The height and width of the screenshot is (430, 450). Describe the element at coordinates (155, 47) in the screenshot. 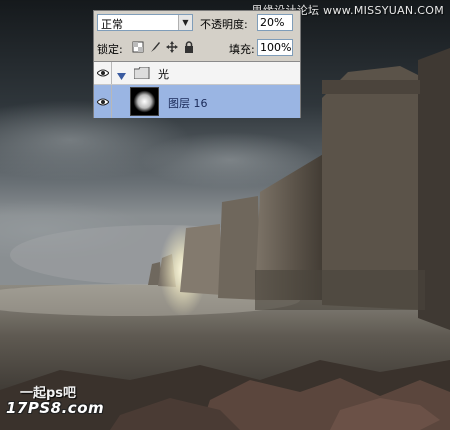

I see `lock-paint-icon` at that location.